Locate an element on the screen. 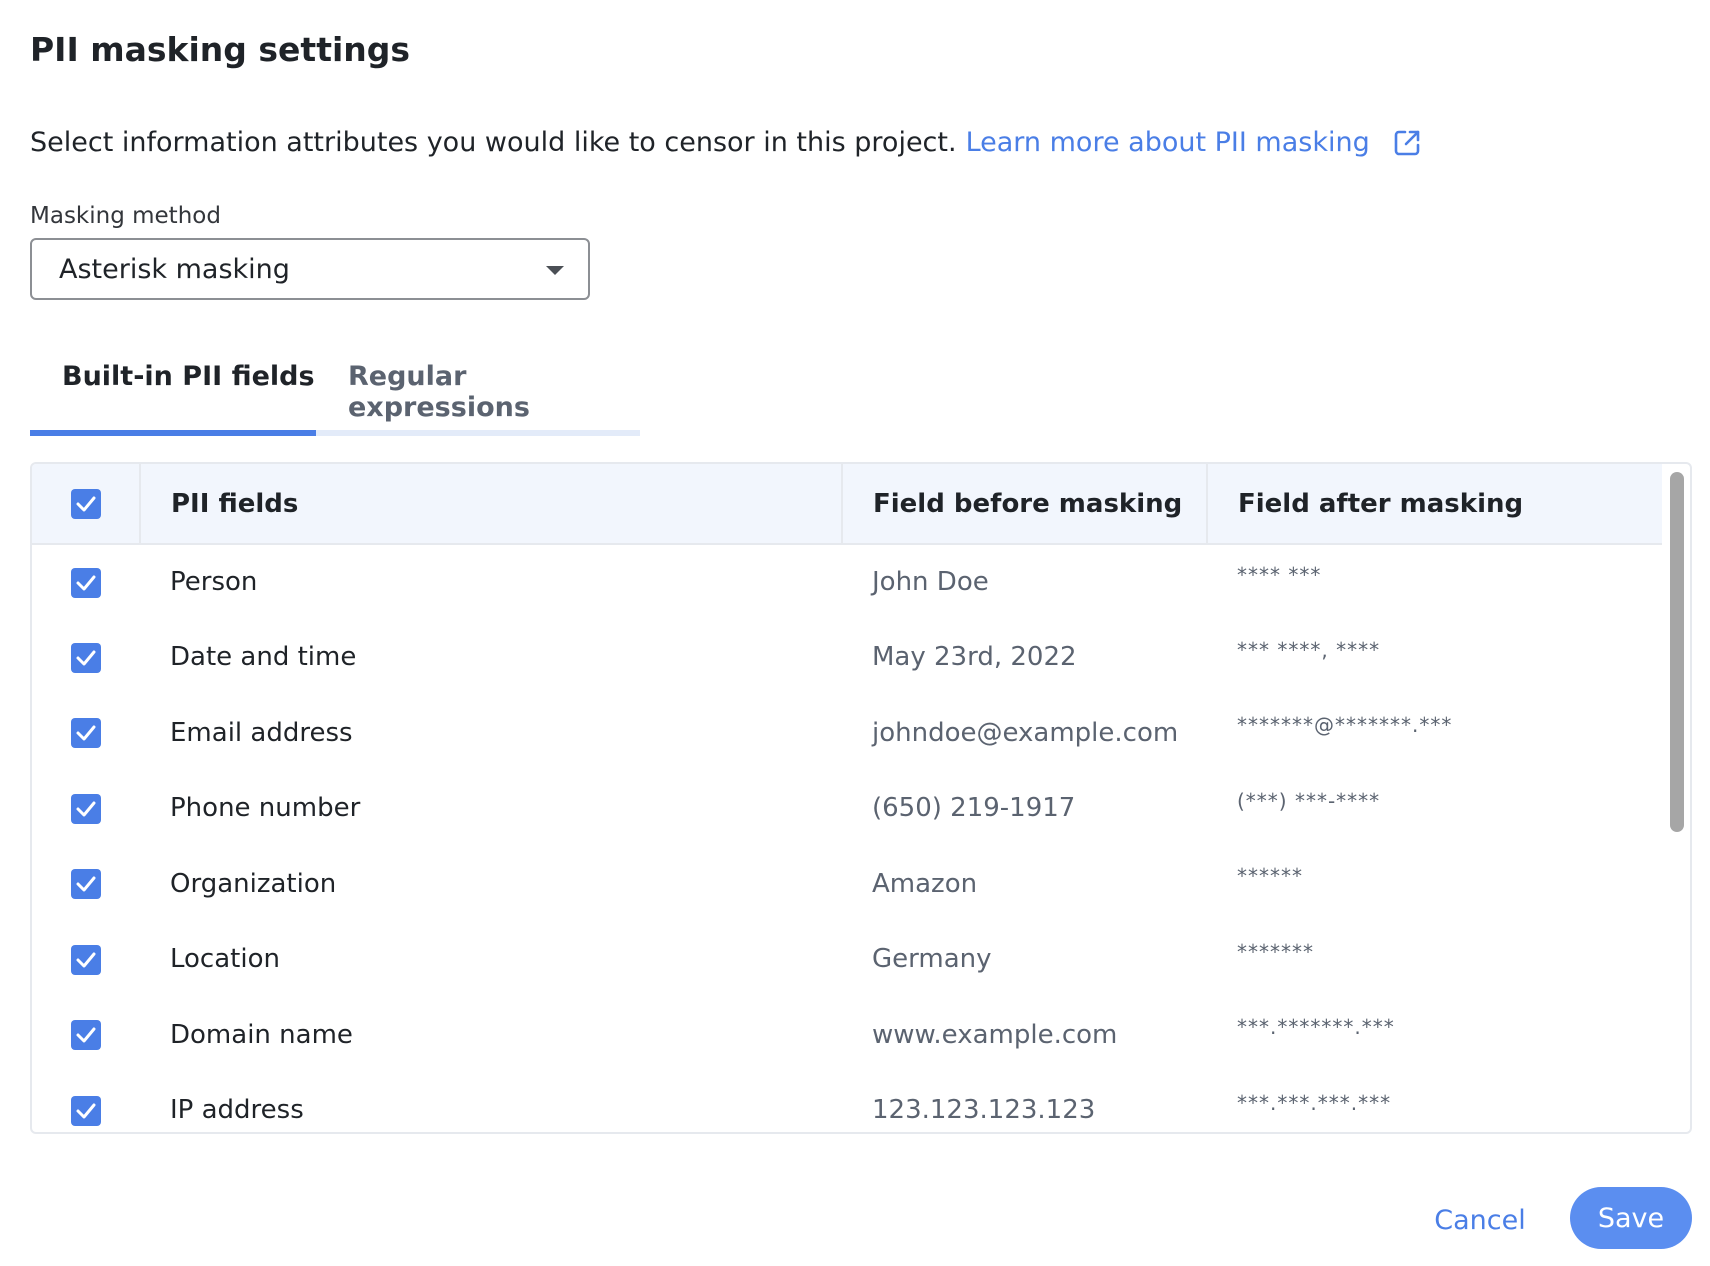 This screenshot has height=1266, width=1710. pii-field-name: IP address is located at coordinates (237, 1110).